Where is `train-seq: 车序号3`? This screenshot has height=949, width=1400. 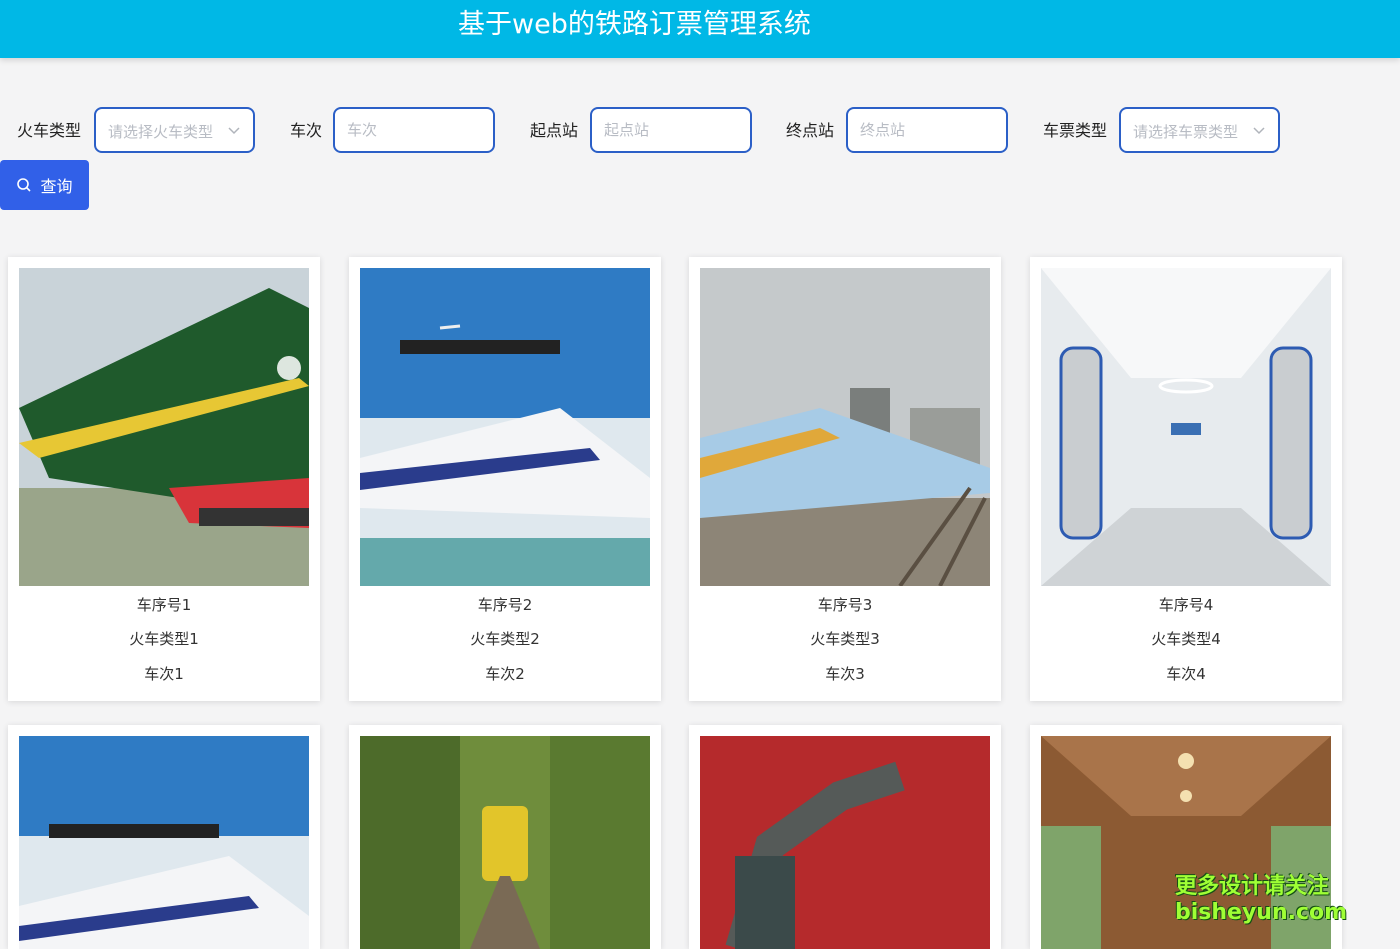 train-seq: 车序号3 is located at coordinates (845, 605).